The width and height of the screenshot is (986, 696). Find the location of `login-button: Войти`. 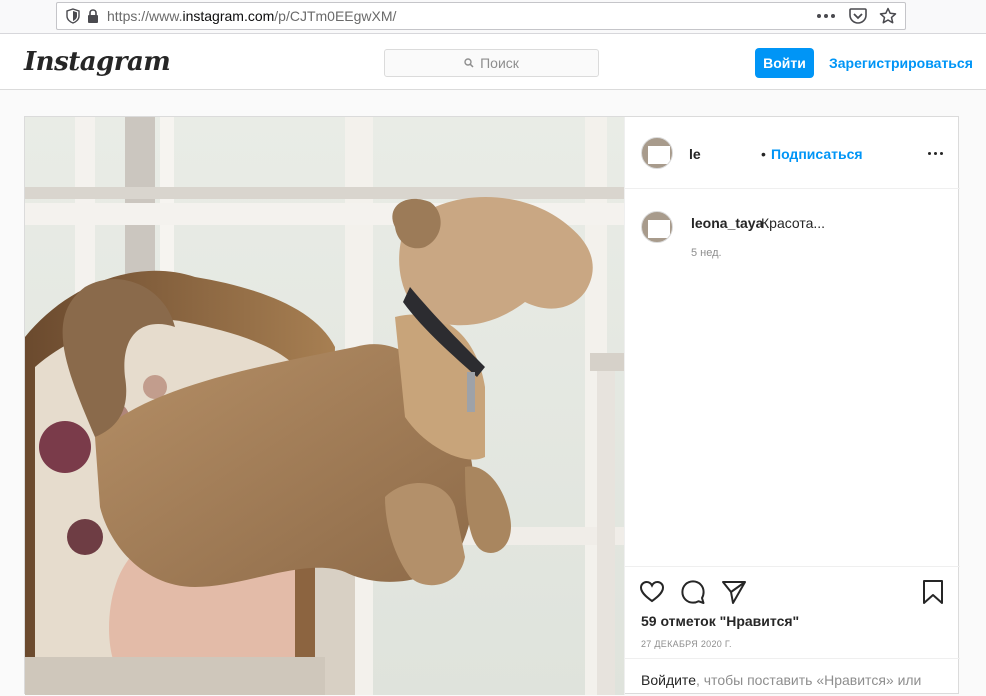

login-button: Войти is located at coordinates (784, 63).